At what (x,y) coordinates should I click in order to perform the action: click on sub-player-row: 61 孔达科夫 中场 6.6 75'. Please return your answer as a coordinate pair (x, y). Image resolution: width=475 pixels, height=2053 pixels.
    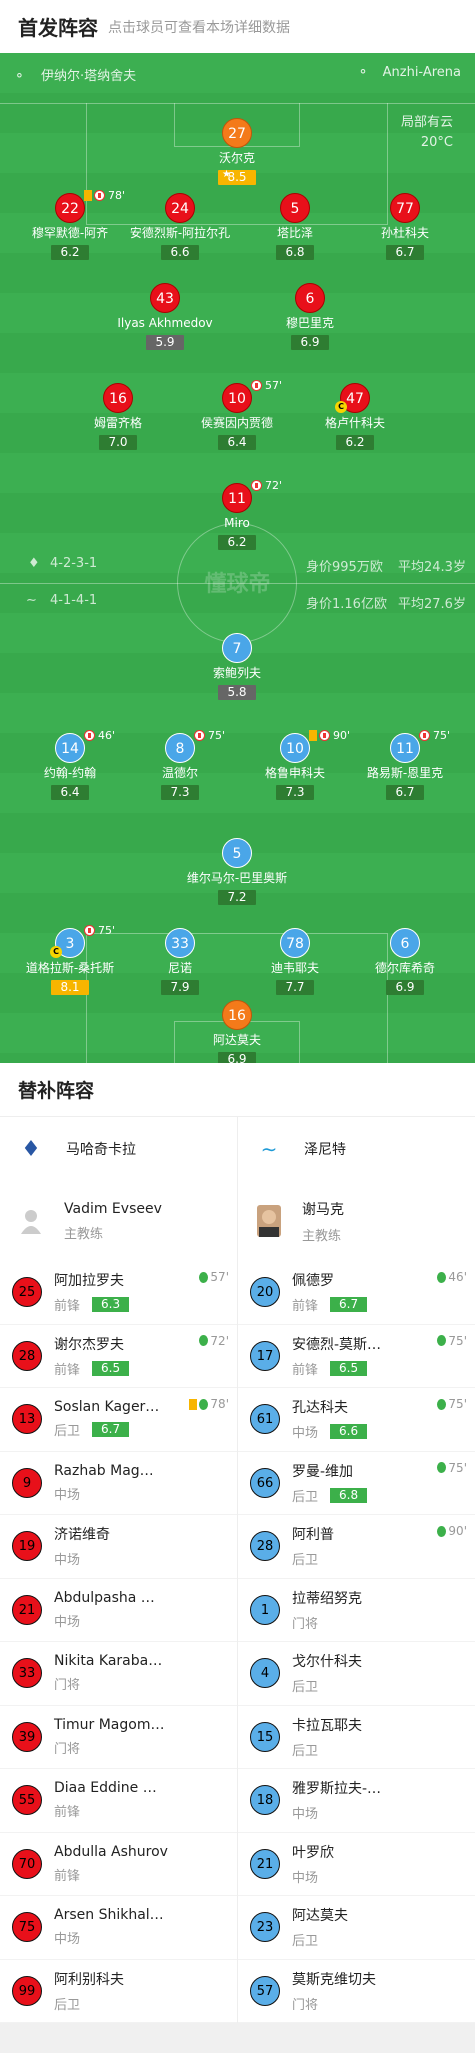
    Looking at the image, I should click on (356, 1420).